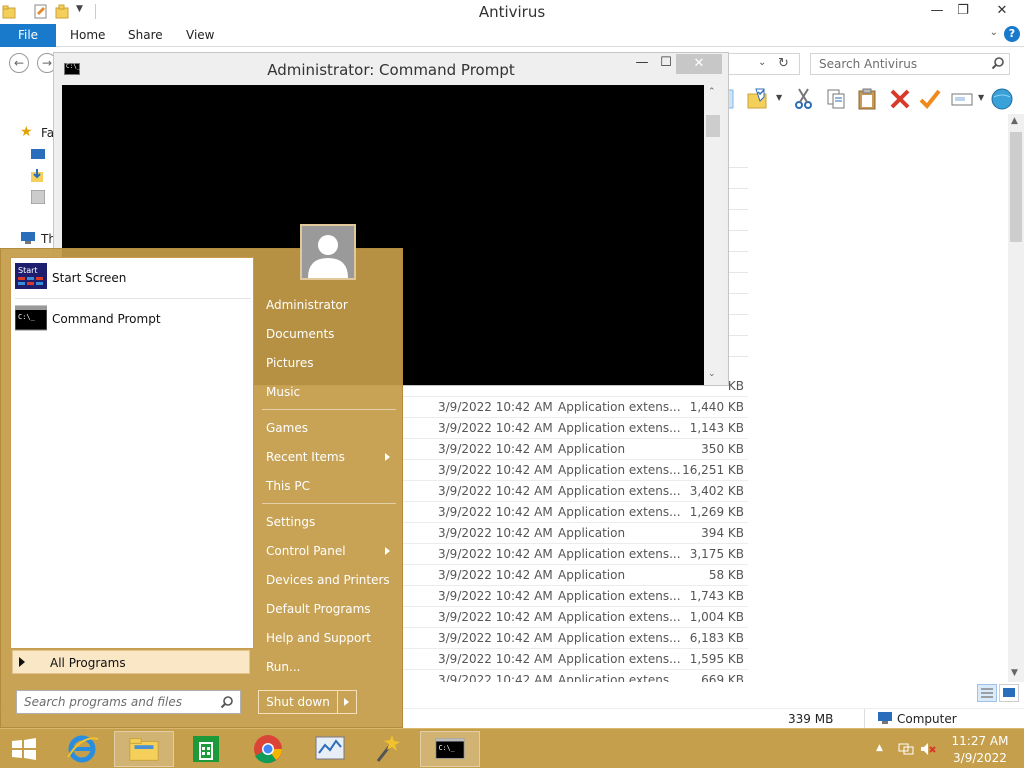  I want to click on file-size: 58 KB, so click(726, 575).